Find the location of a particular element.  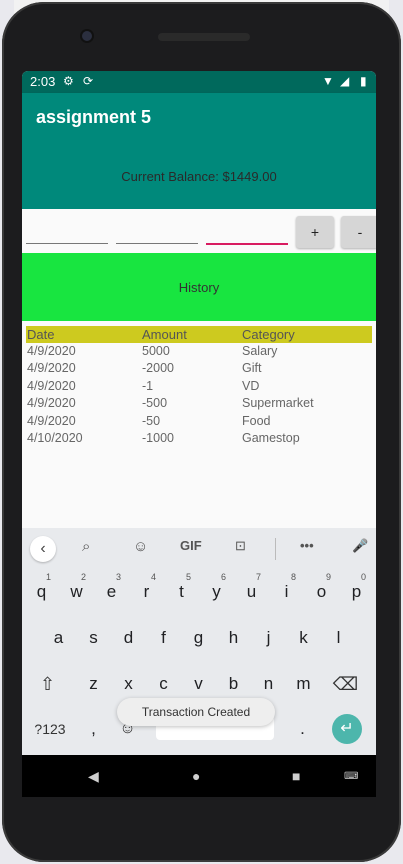

key-j: j is located at coordinates (268, 638).